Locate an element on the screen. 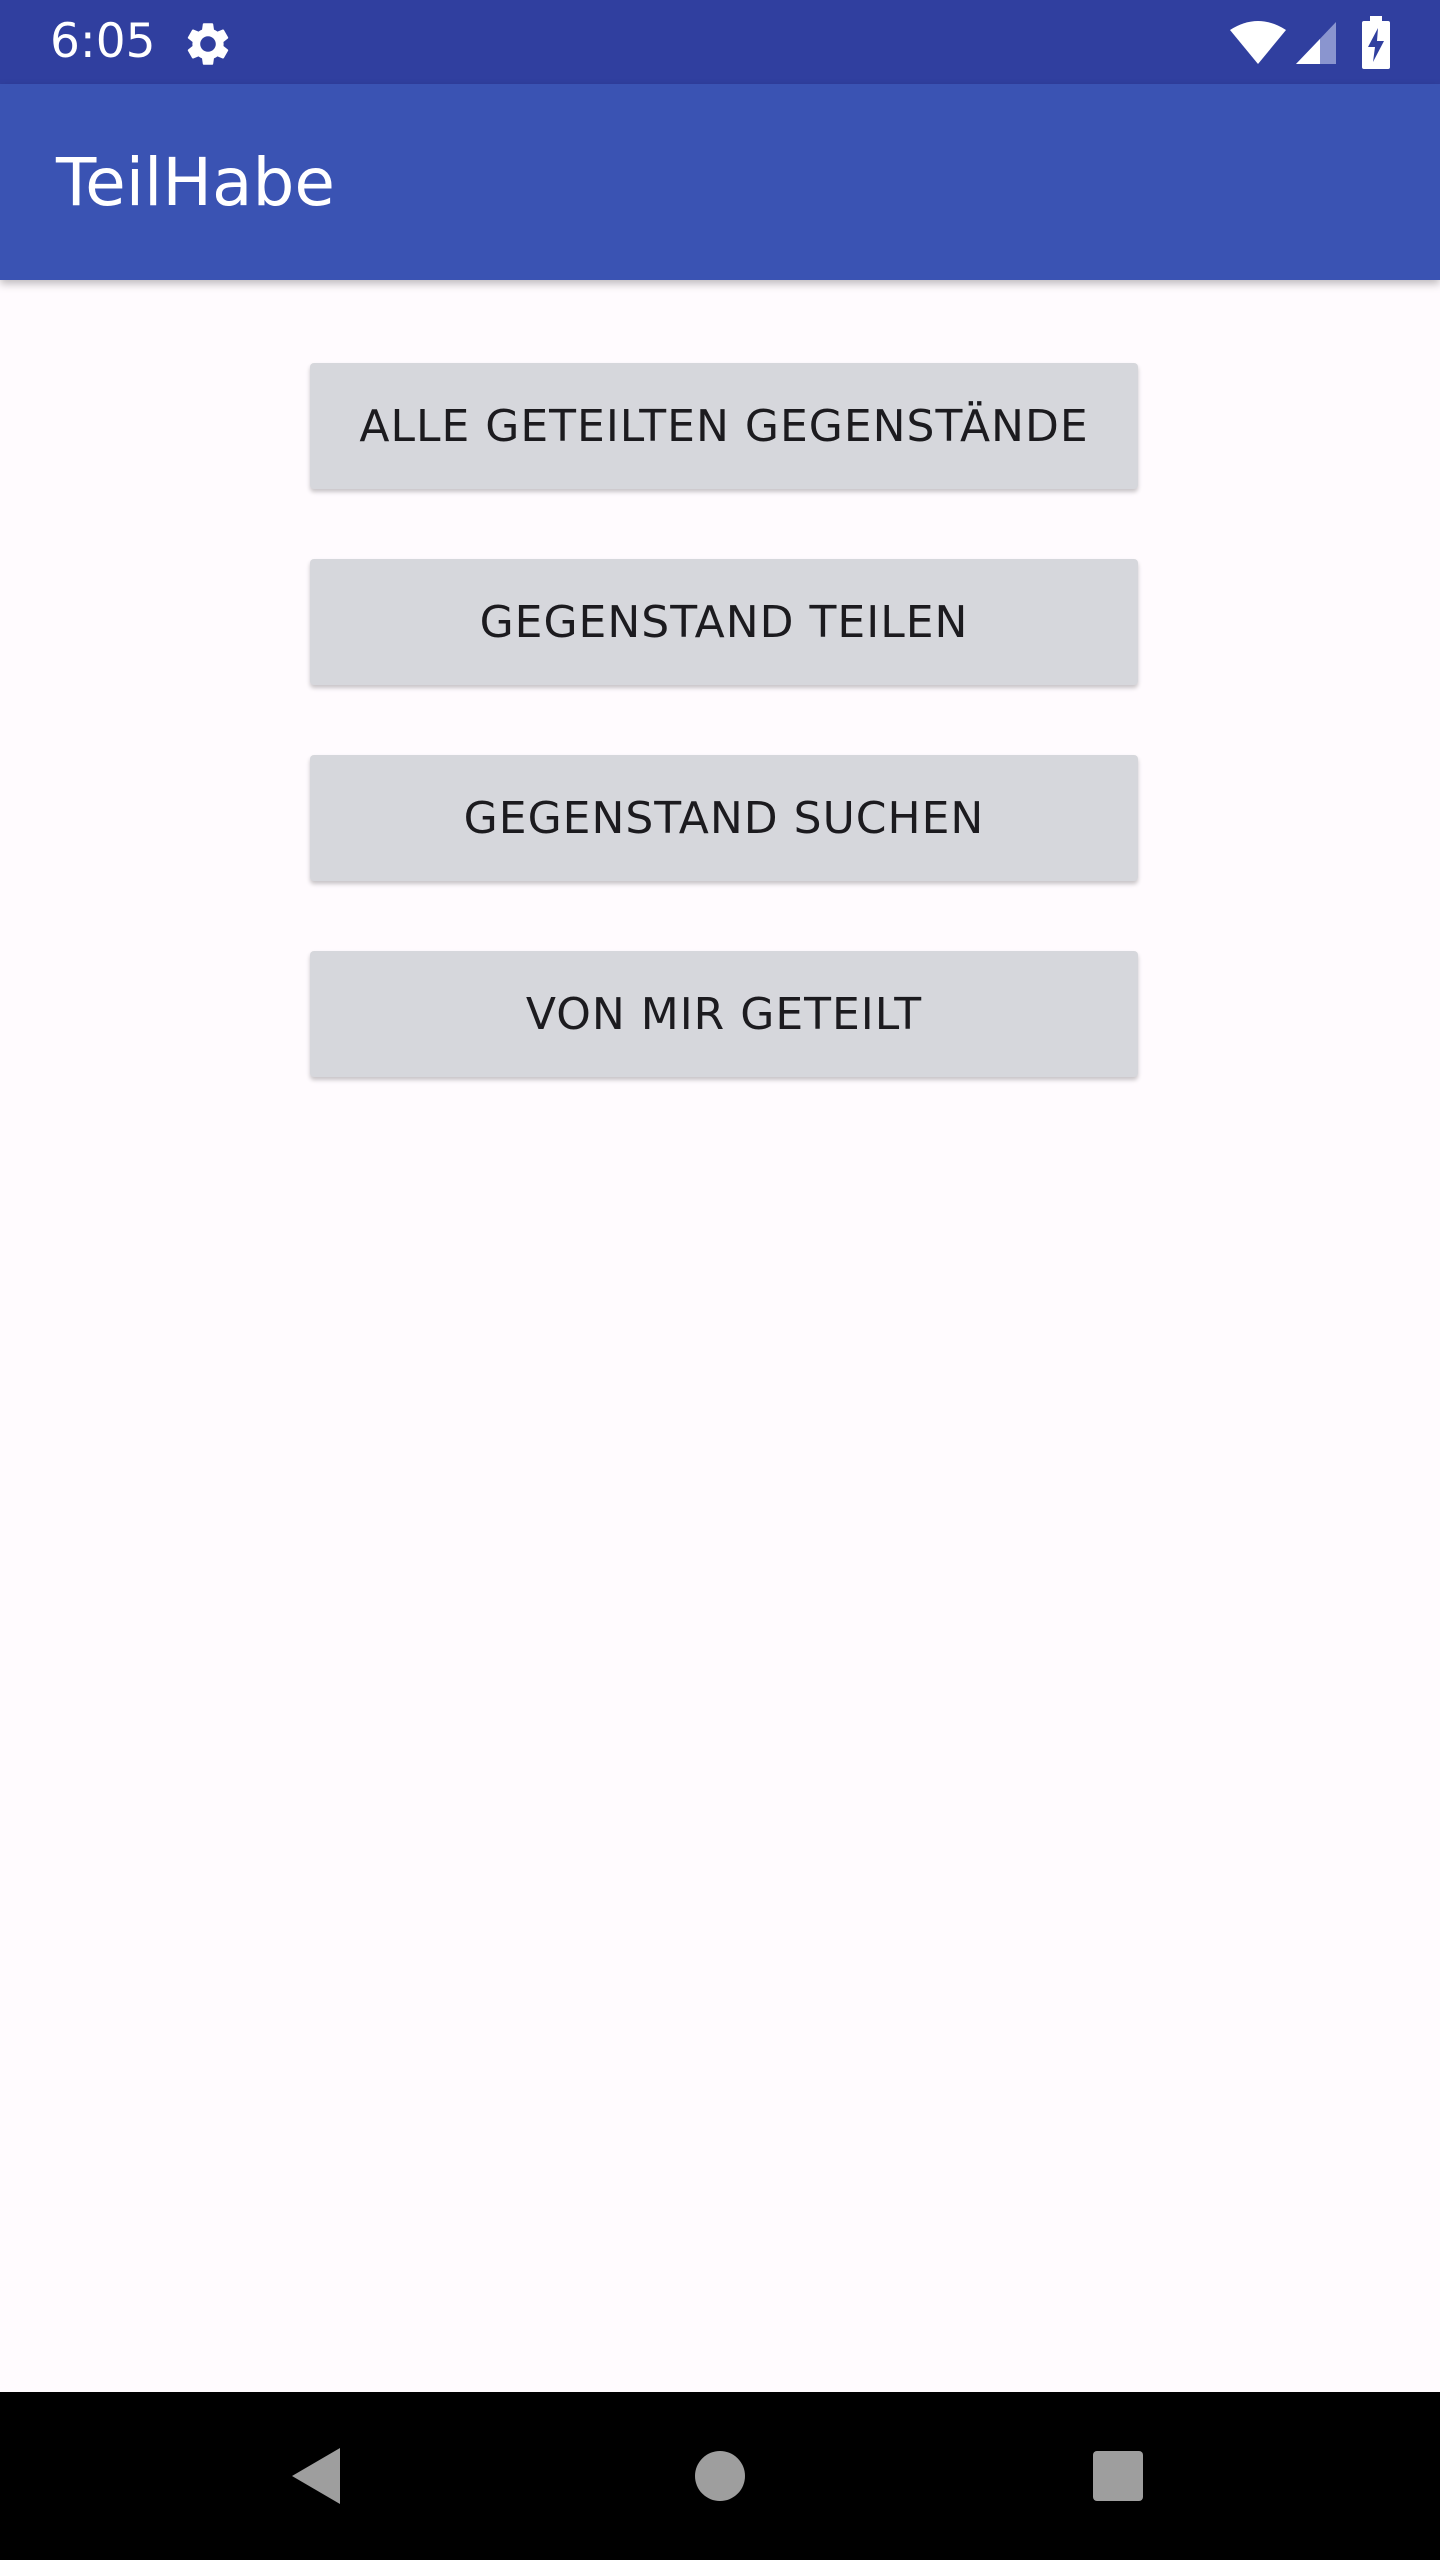 This screenshot has width=1440, height=2560. battery-charging-icon is located at coordinates (1376, 43).